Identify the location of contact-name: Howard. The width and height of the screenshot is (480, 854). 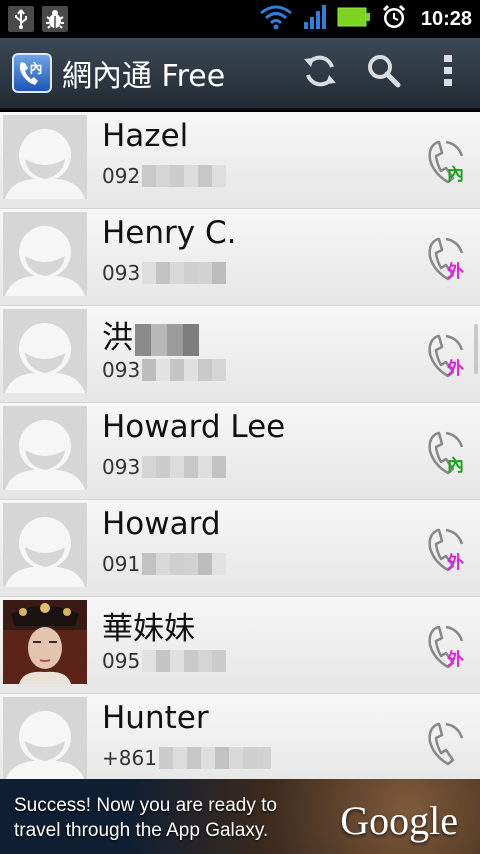
(161, 524).